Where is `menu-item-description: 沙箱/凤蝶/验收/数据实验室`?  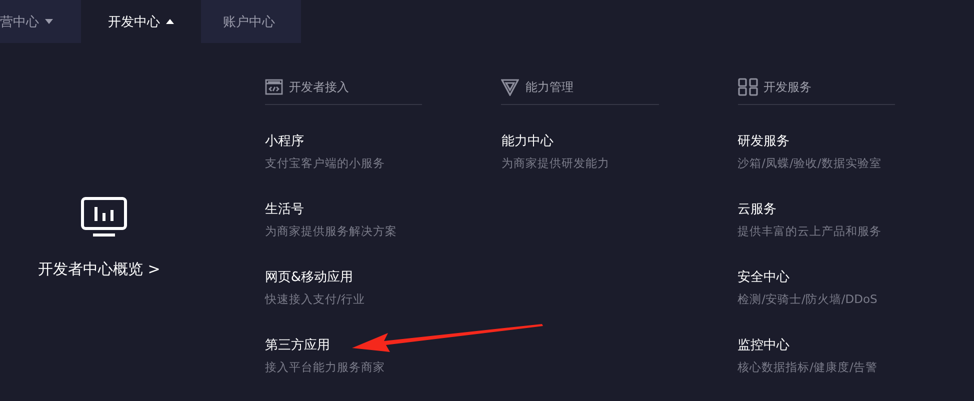
menu-item-description: 沙箱/凤蝶/验收/数据实验室 is located at coordinates (810, 163).